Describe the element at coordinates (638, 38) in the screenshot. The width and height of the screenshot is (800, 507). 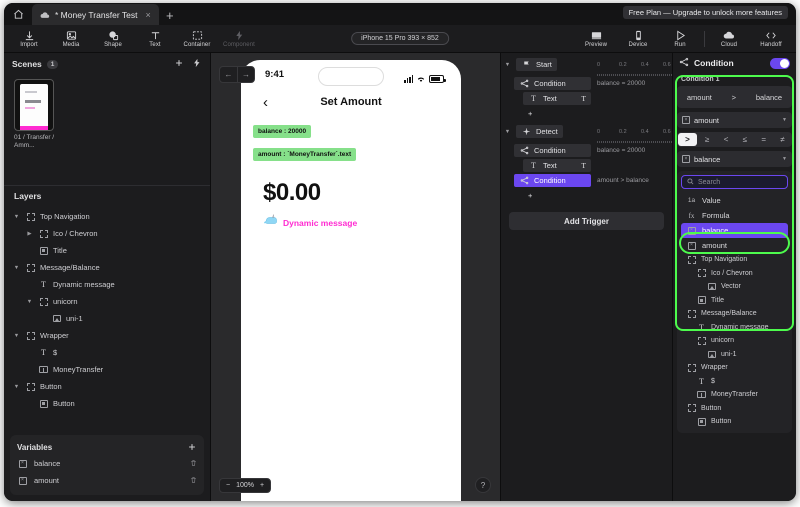
I see `device-button: Device` at that location.